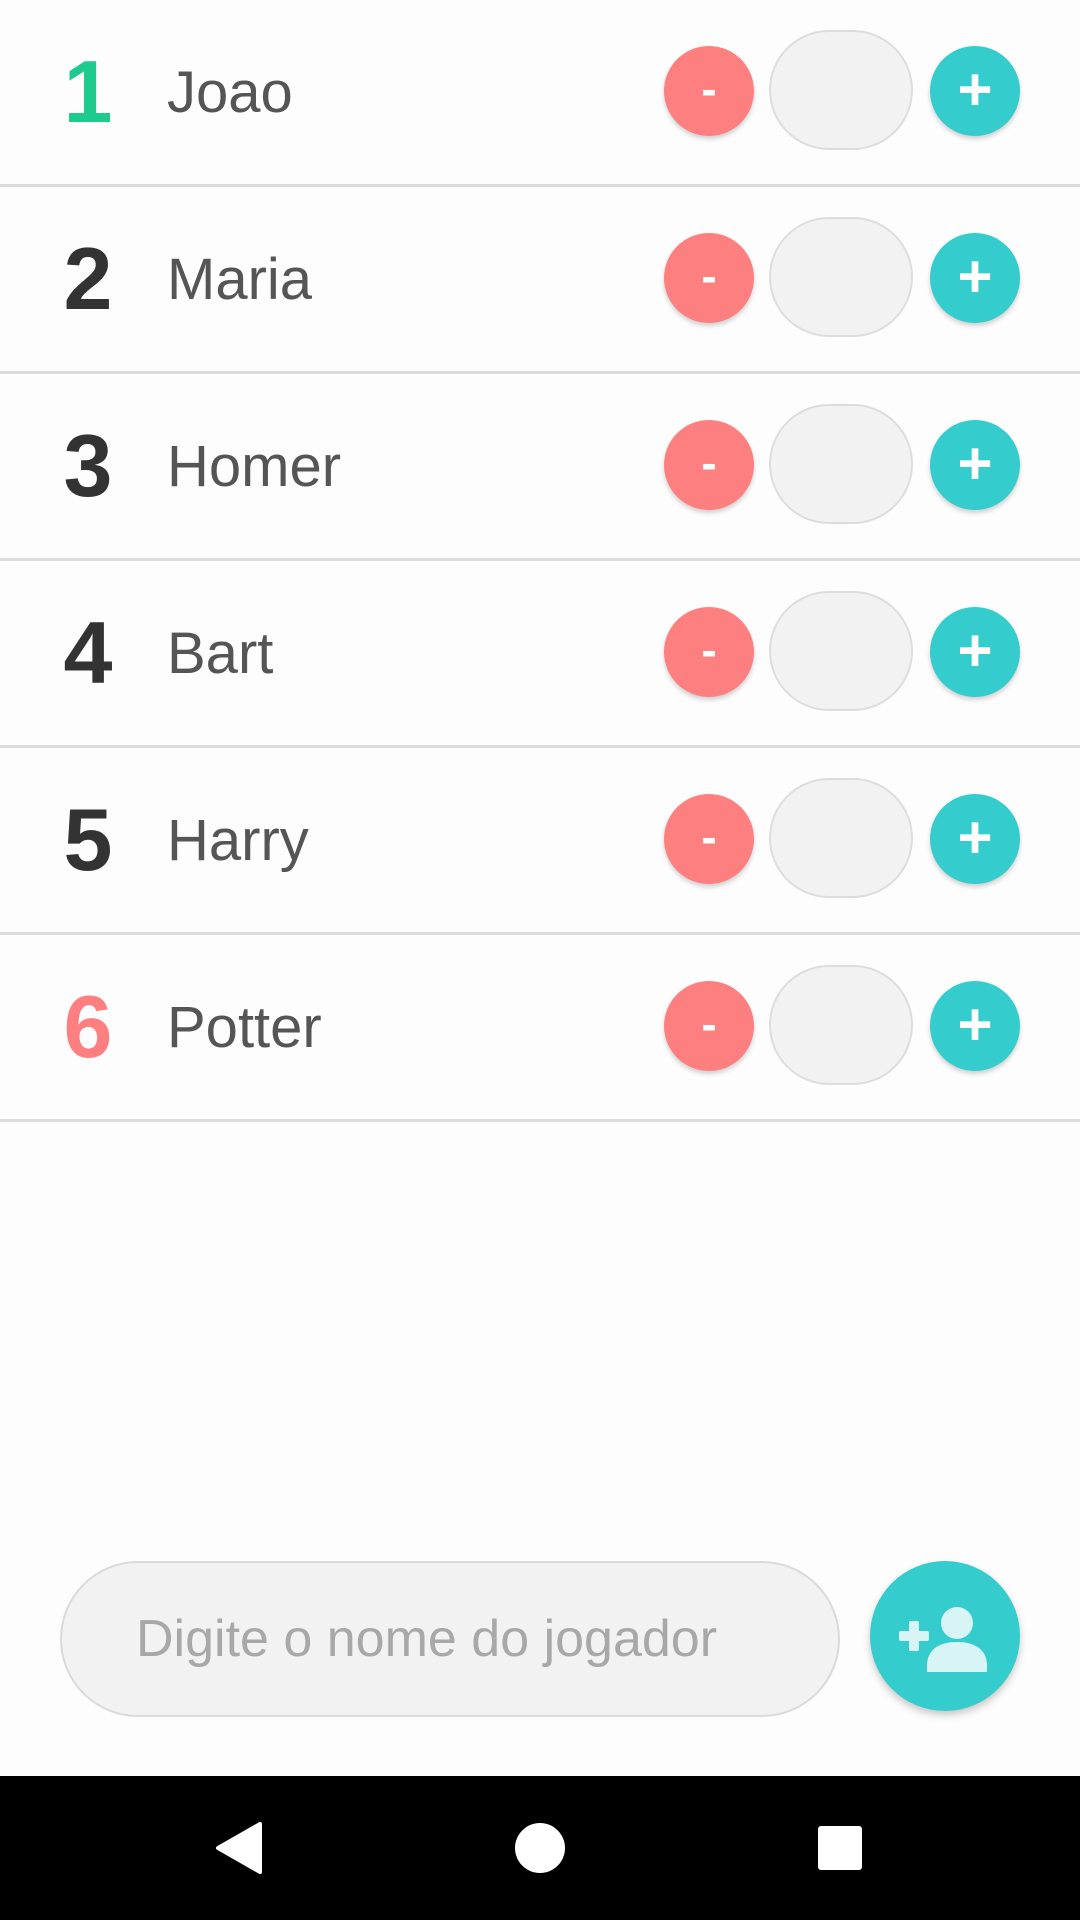 The height and width of the screenshot is (1920, 1080). What do you see at coordinates (88, 91) in the screenshot?
I see `player-rank: 1` at bounding box center [88, 91].